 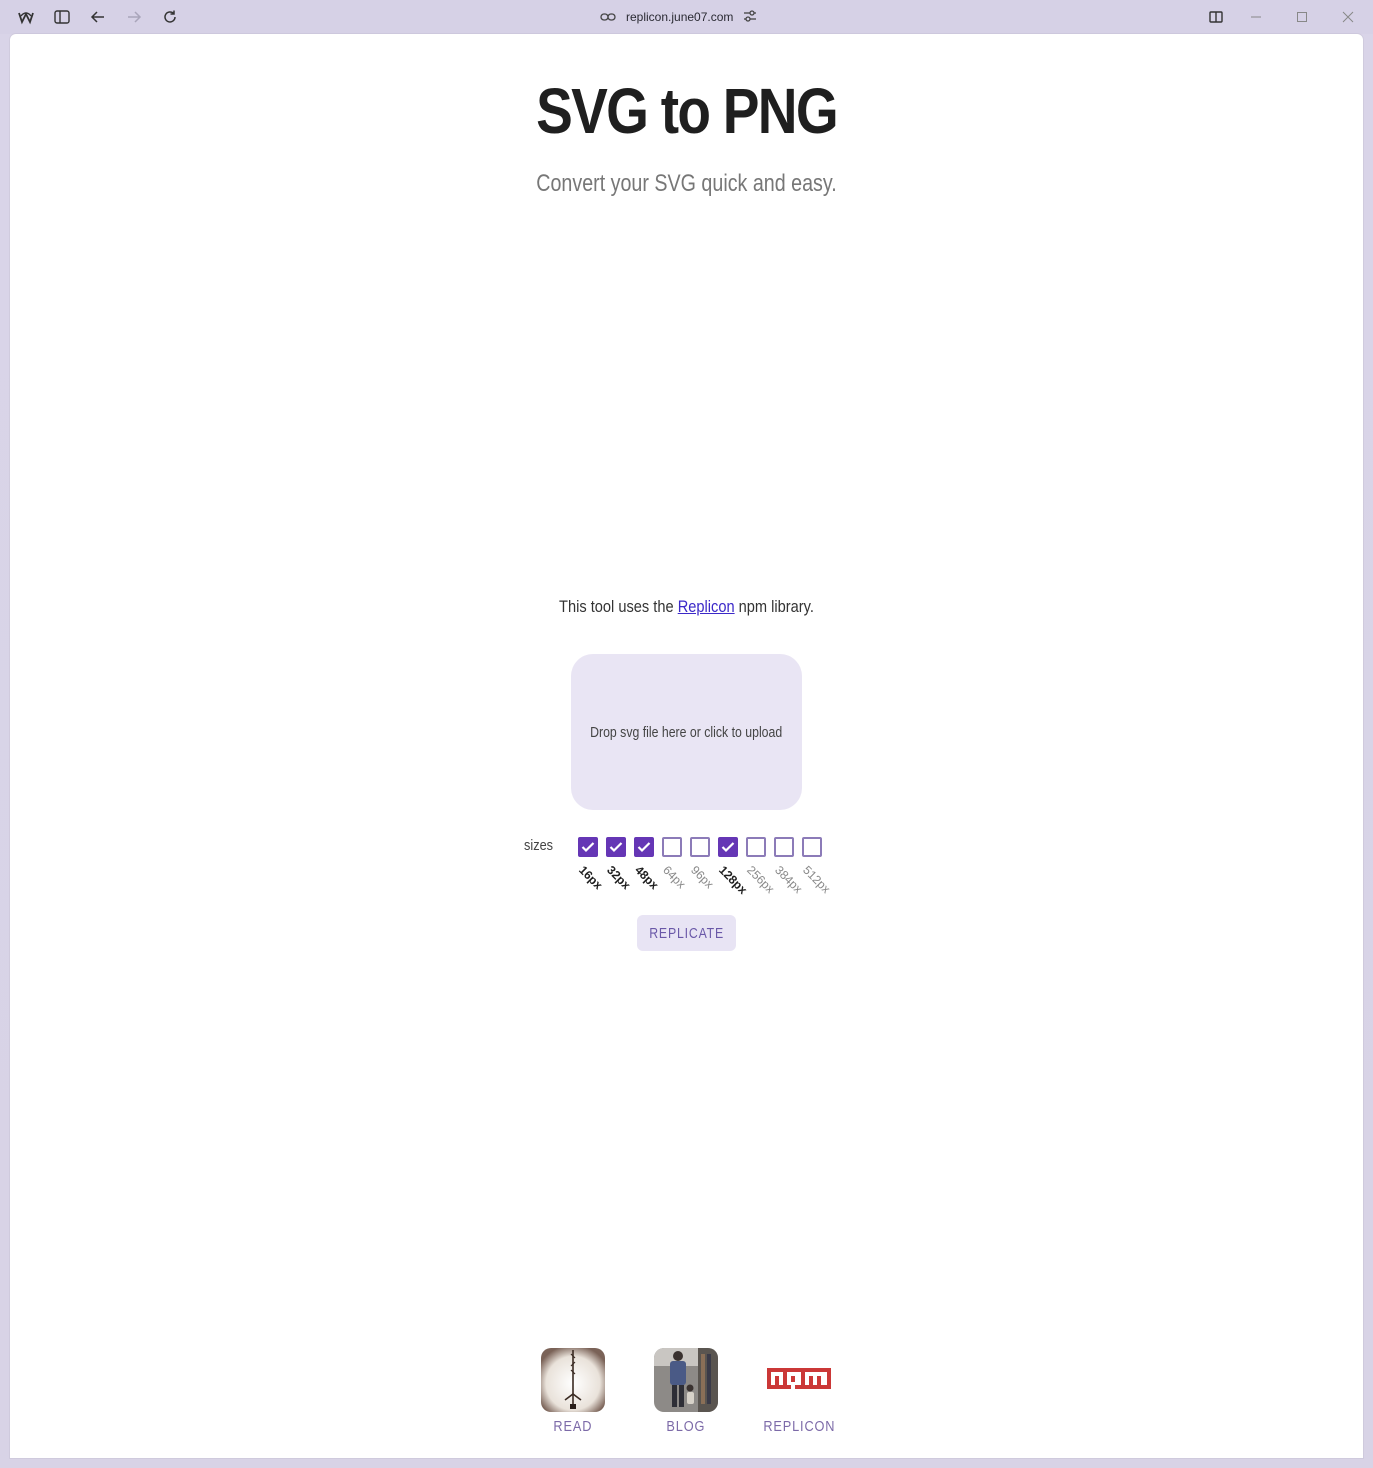 What do you see at coordinates (608, 17) in the screenshot?
I see `link-icon` at bounding box center [608, 17].